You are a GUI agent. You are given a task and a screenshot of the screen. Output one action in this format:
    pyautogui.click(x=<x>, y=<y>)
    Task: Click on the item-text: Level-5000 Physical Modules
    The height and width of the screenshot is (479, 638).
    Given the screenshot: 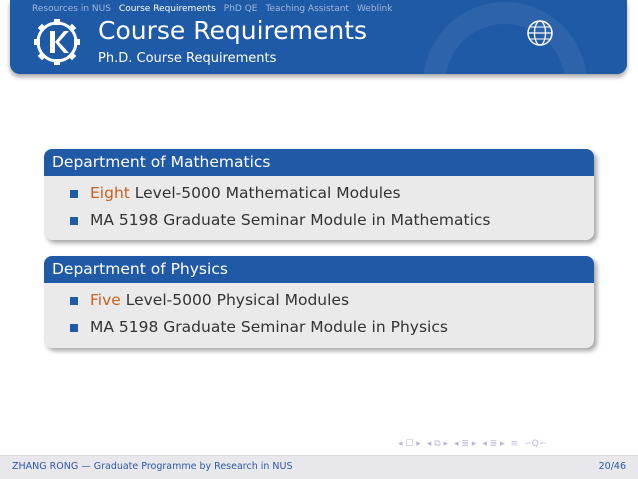 What is the action you would take?
    pyautogui.click(x=235, y=300)
    